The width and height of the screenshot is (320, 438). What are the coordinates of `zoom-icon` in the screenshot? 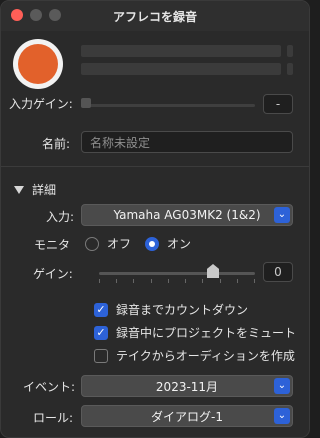 It's located at (55, 15).